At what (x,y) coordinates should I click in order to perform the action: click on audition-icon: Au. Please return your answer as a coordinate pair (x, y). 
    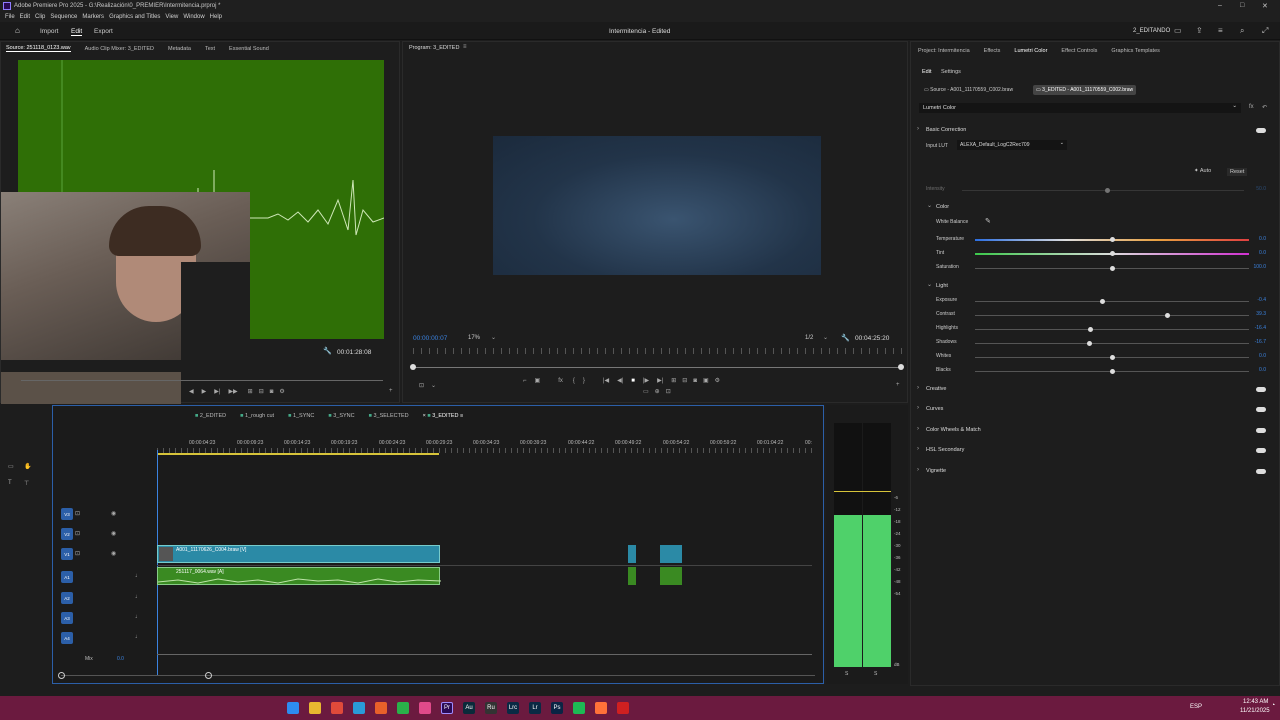
    Looking at the image, I should click on (469, 708).